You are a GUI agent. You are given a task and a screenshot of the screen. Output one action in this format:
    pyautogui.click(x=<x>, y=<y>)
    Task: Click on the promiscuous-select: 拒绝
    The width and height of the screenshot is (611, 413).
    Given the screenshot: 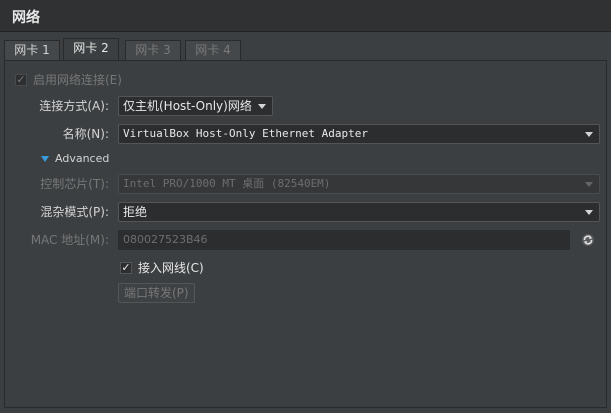 What is the action you would take?
    pyautogui.click(x=359, y=212)
    